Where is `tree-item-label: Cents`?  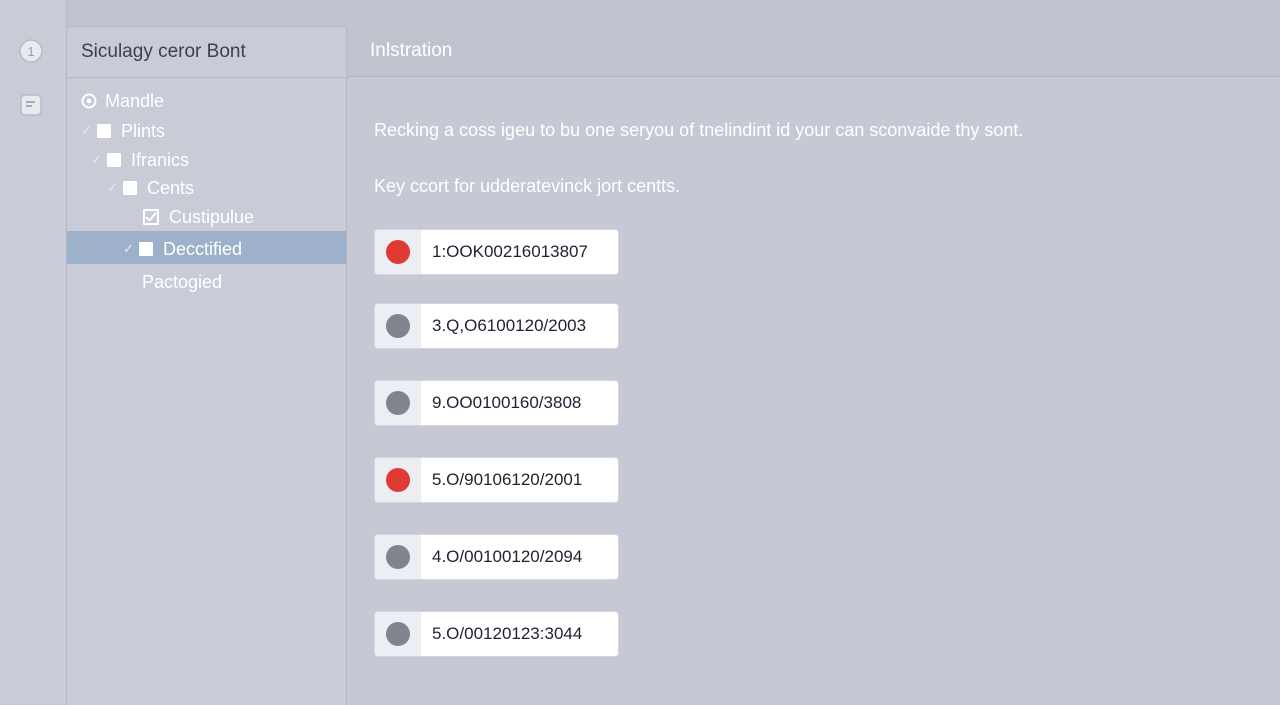
tree-item-label: Cents is located at coordinates (171, 187).